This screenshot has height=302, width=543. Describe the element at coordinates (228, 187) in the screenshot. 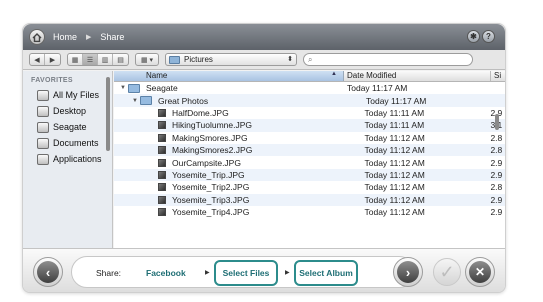

I see `file-name-cell: Yosemite_Trip2.JPG` at that location.